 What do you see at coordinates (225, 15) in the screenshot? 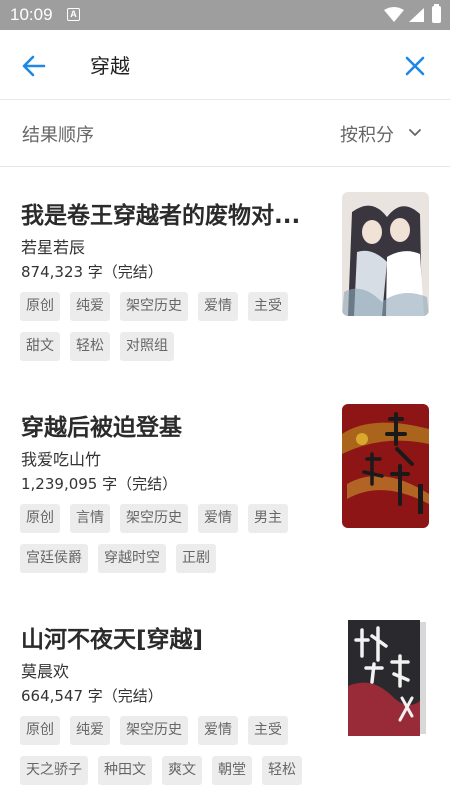
I see `status-bar: 10:09 A` at bounding box center [225, 15].